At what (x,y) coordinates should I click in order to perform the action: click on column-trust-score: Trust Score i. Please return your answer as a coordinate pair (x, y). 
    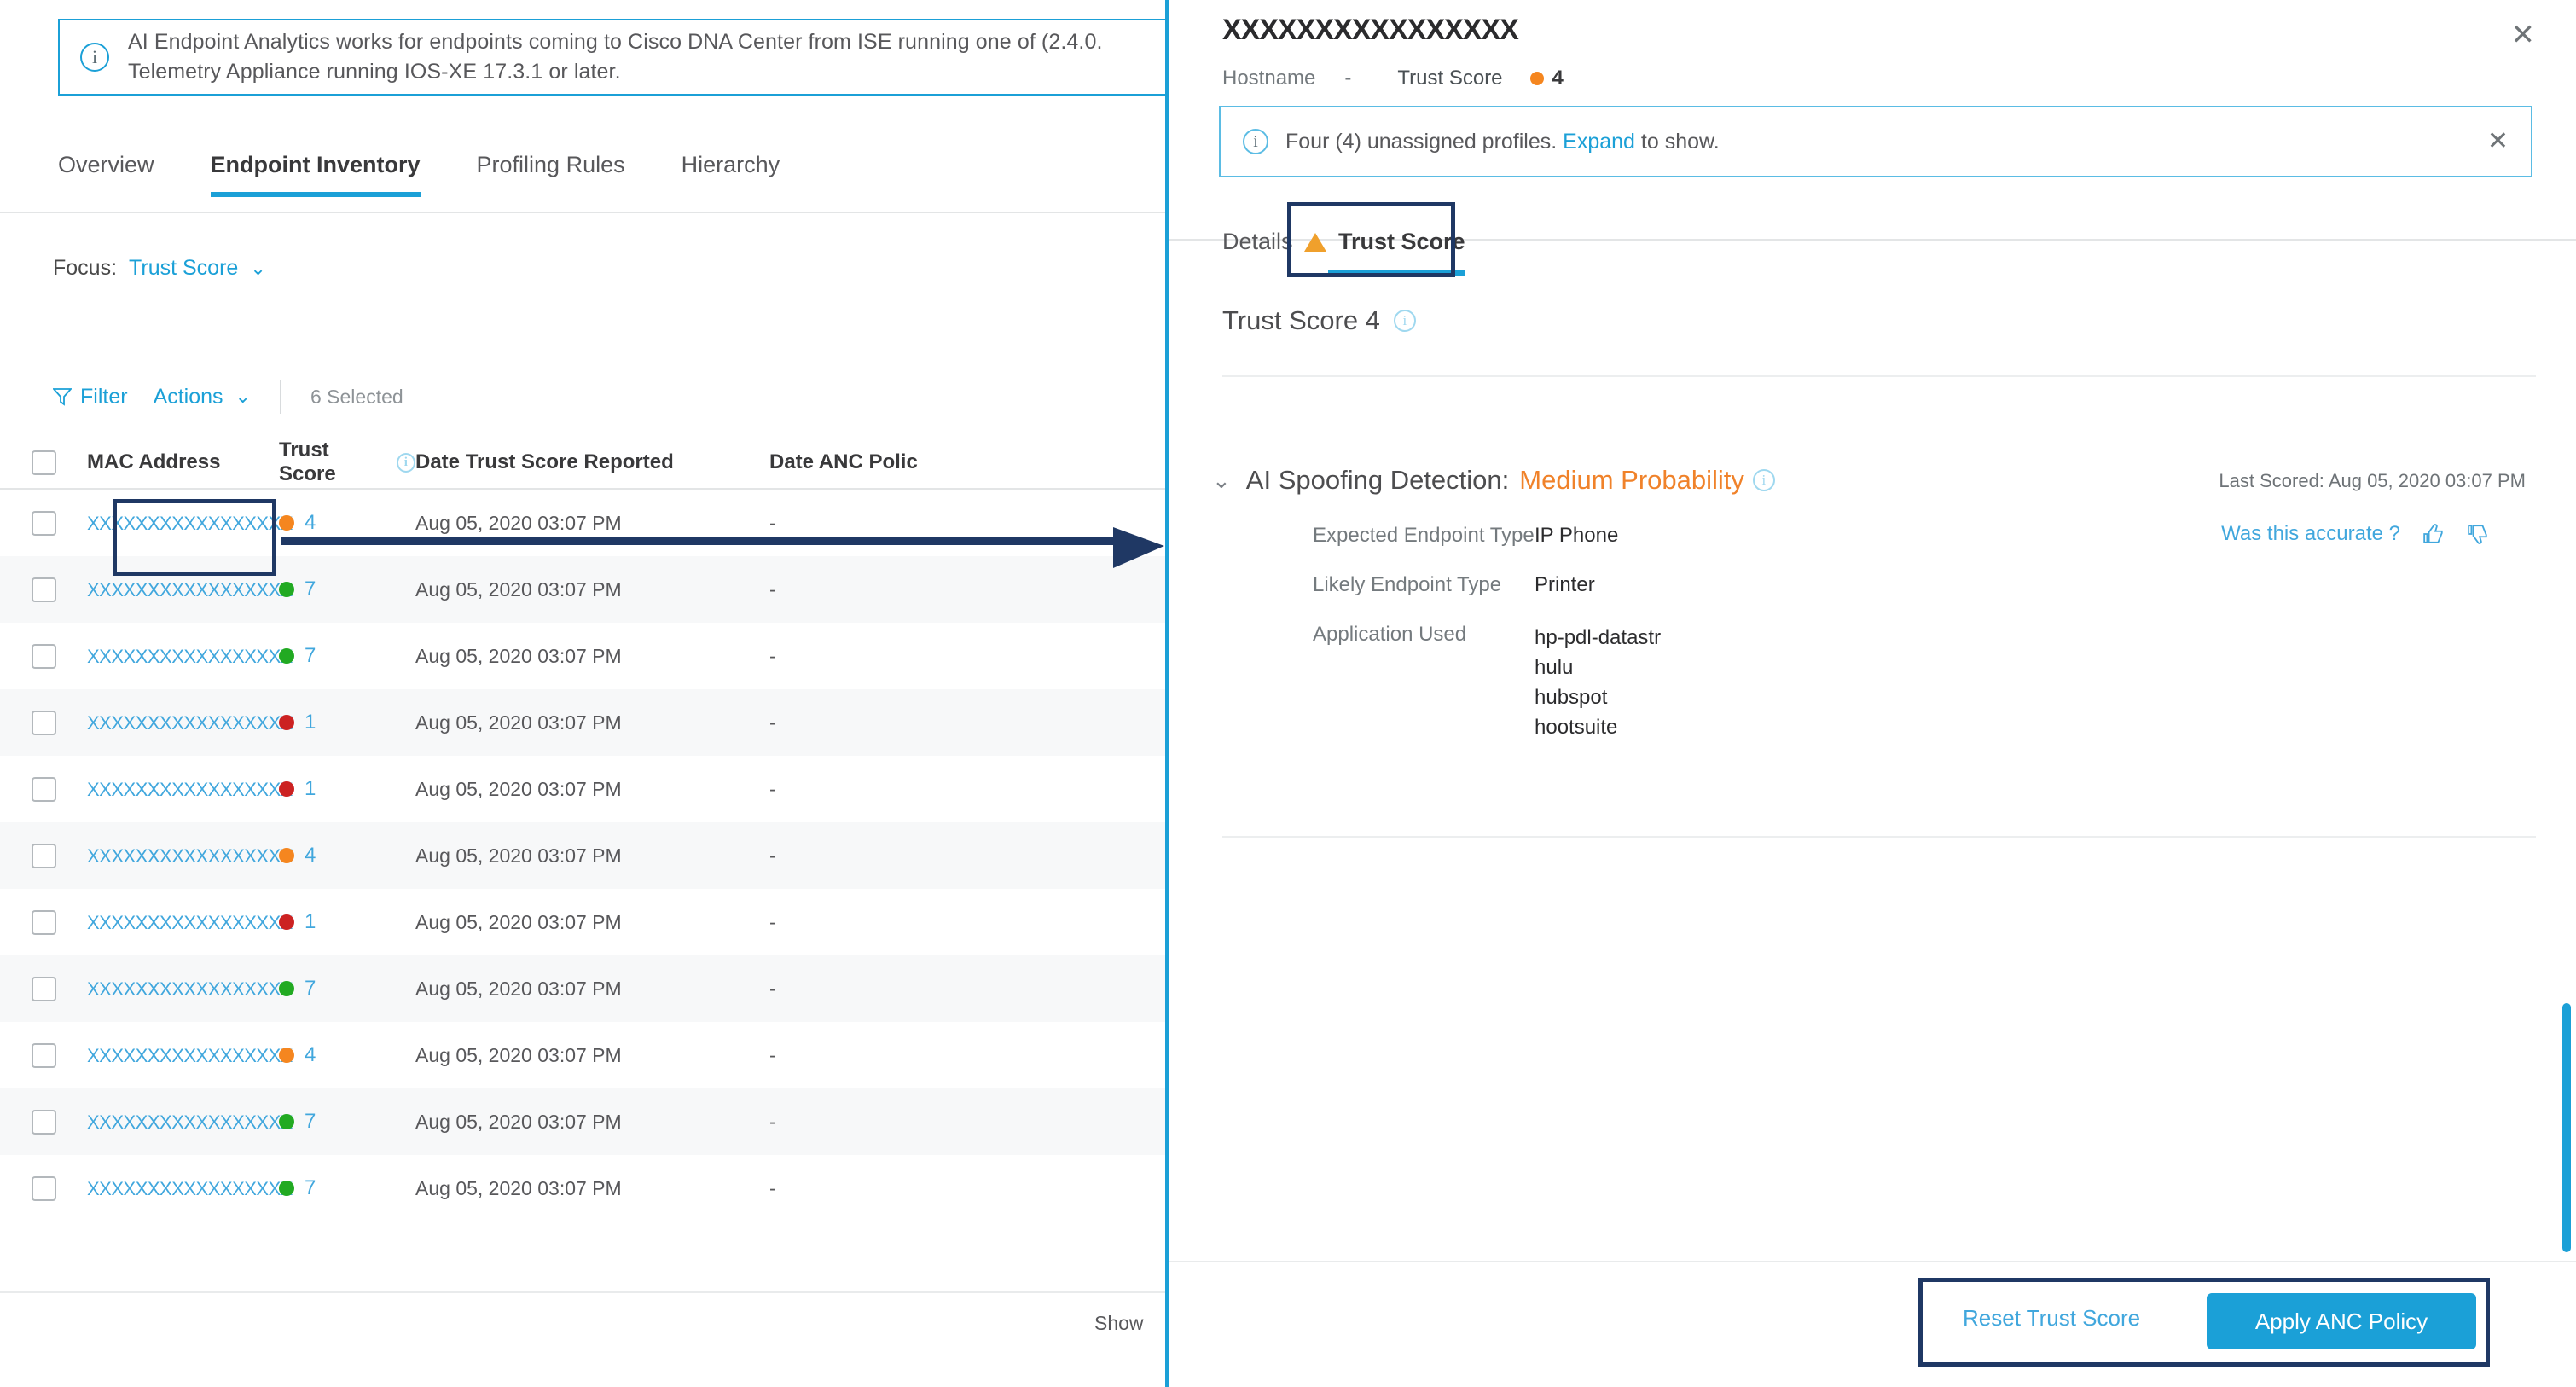
    Looking at the image, I should click on (347, 462).